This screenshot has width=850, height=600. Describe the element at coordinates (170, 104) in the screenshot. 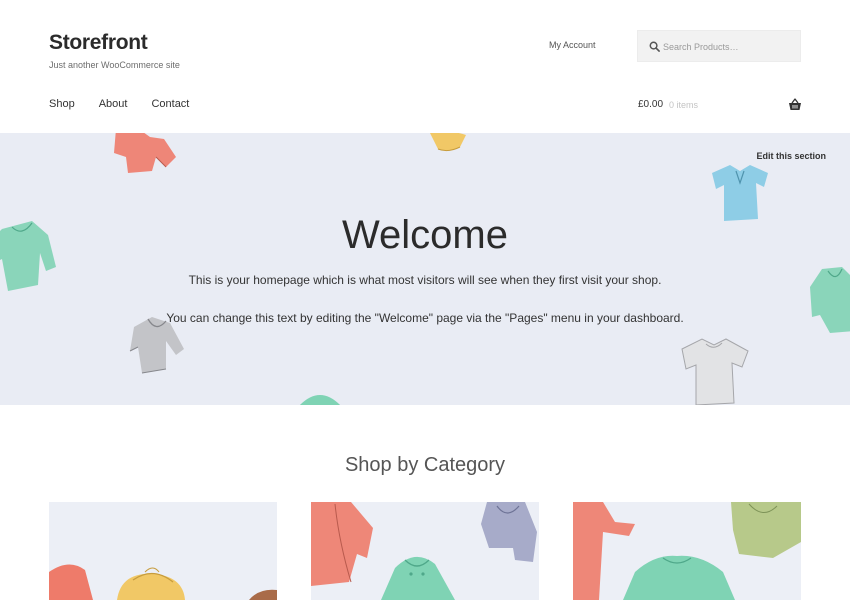

I see `nav-item-contact: Contact` at that location.